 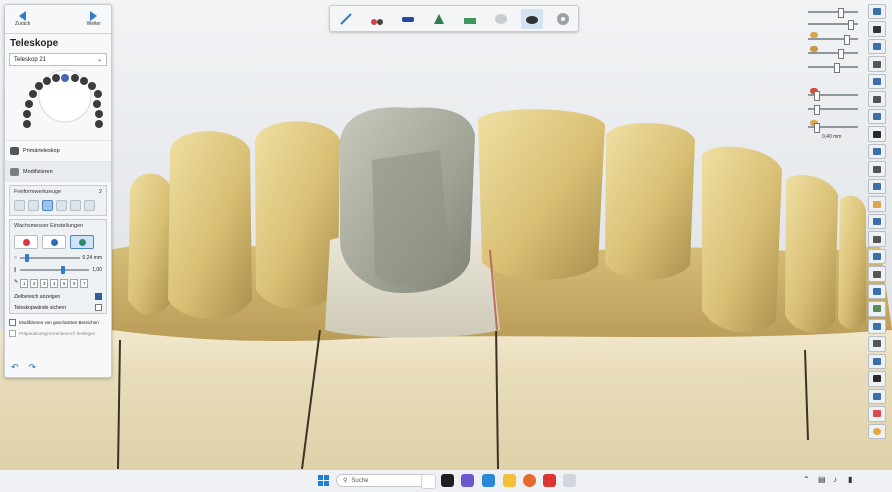 I want to click on telescope-select: Teleskop 21 ⌄, so click(x=58, y=59).